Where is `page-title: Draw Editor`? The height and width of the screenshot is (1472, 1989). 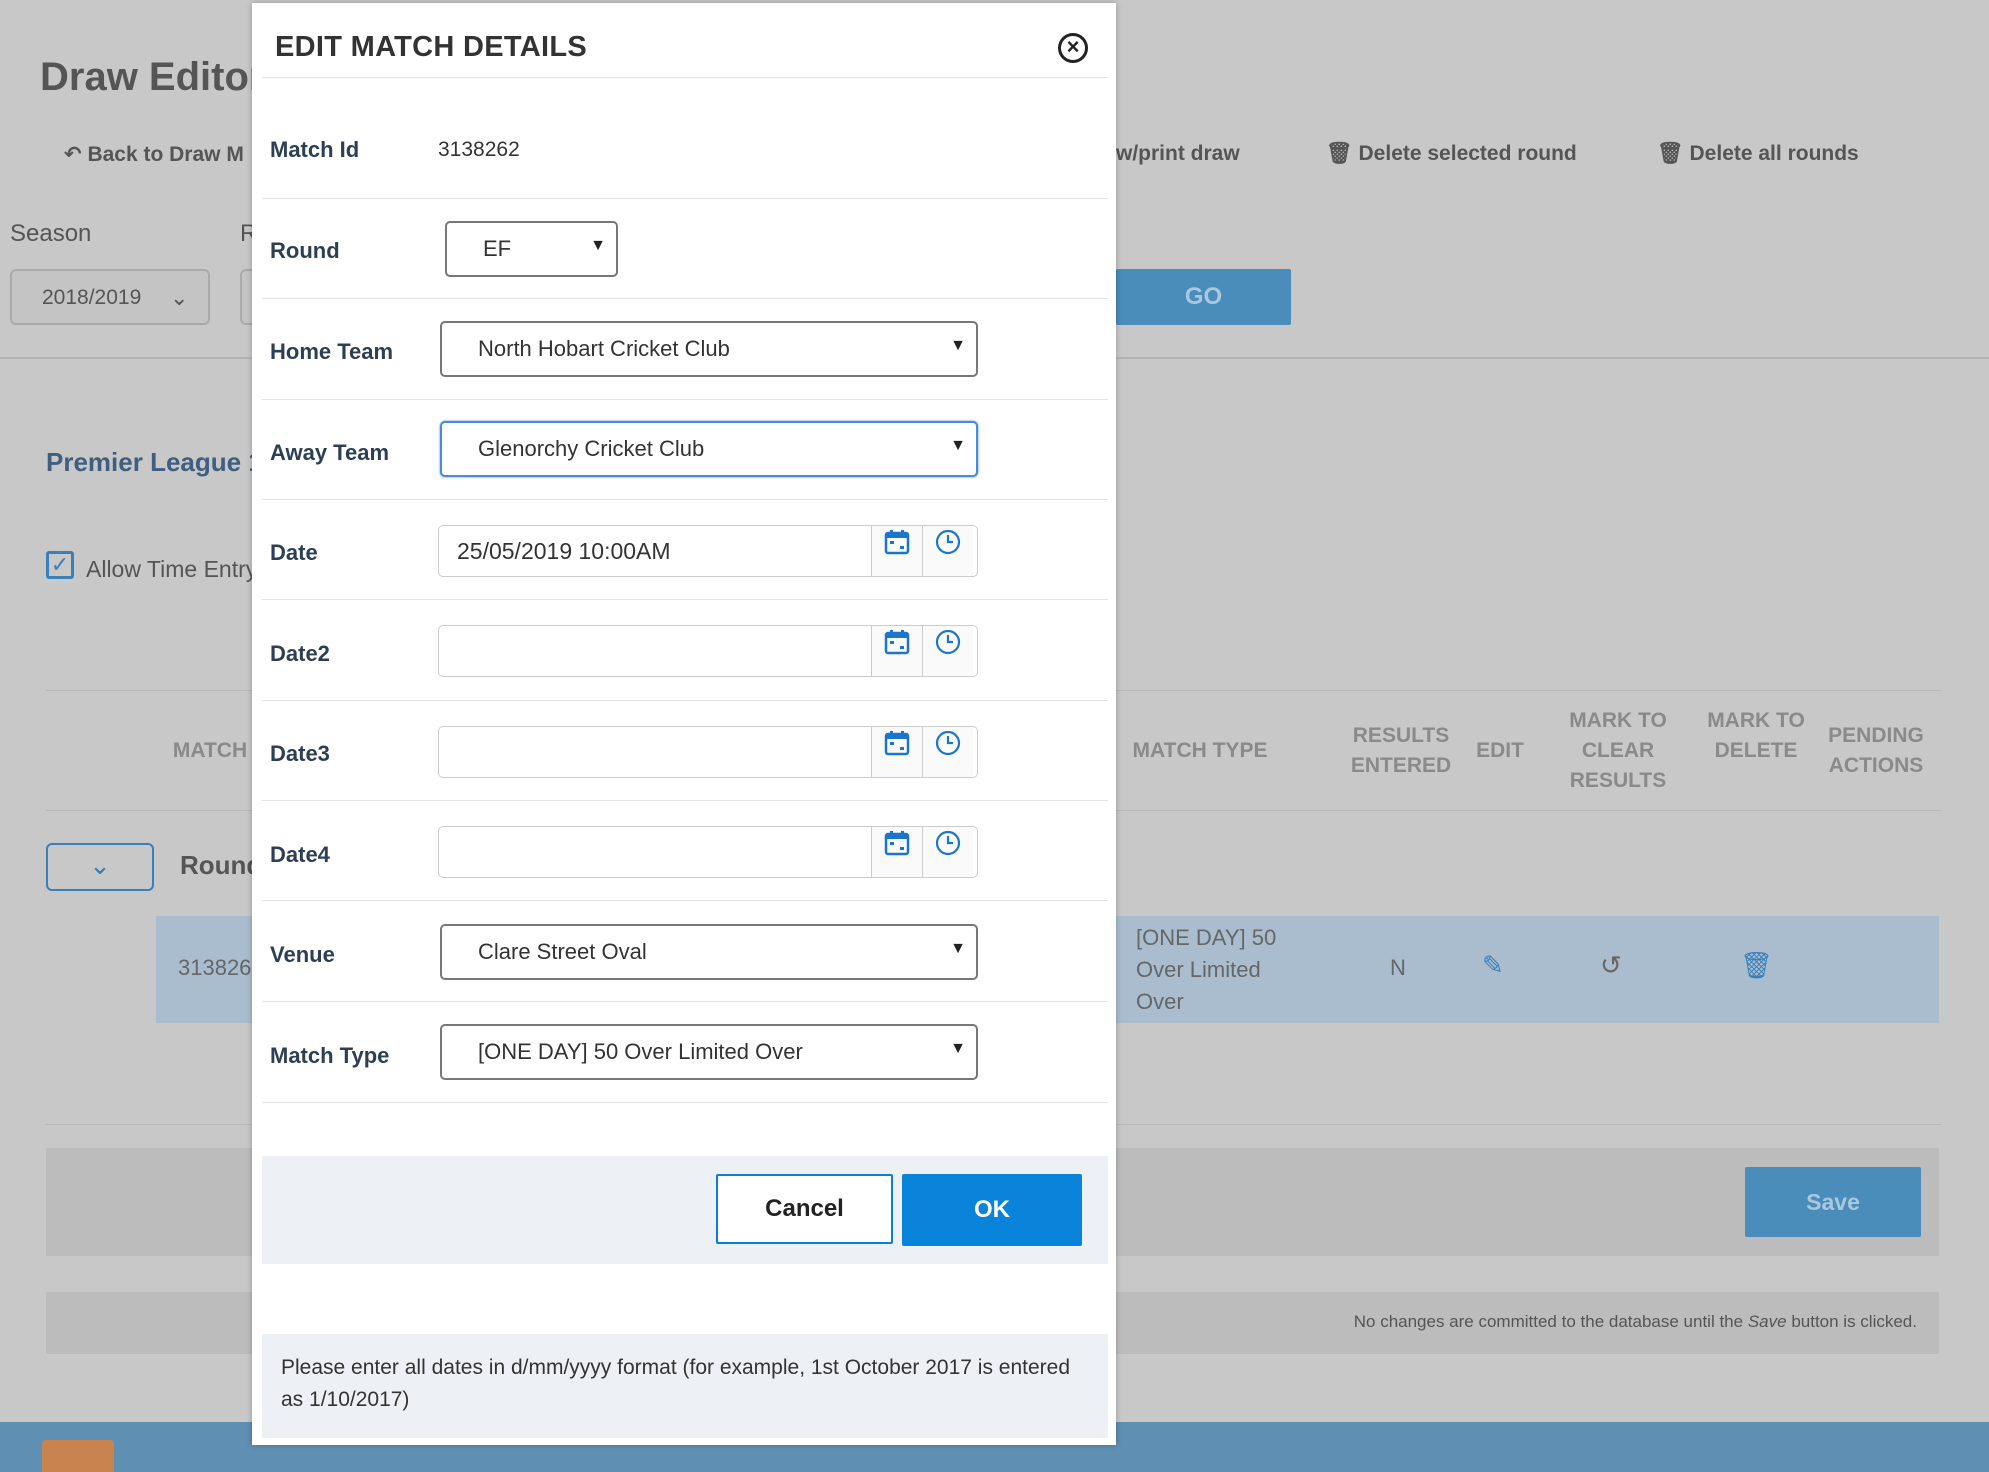 page-title: Draw Editor is located at coordinates (152, 77).